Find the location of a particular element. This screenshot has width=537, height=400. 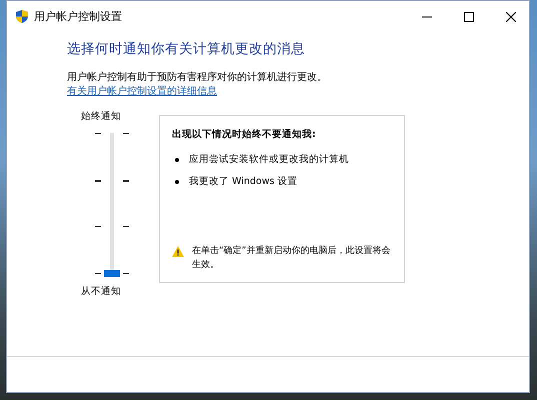

slider-thumb is located at coordinates (112, 273).